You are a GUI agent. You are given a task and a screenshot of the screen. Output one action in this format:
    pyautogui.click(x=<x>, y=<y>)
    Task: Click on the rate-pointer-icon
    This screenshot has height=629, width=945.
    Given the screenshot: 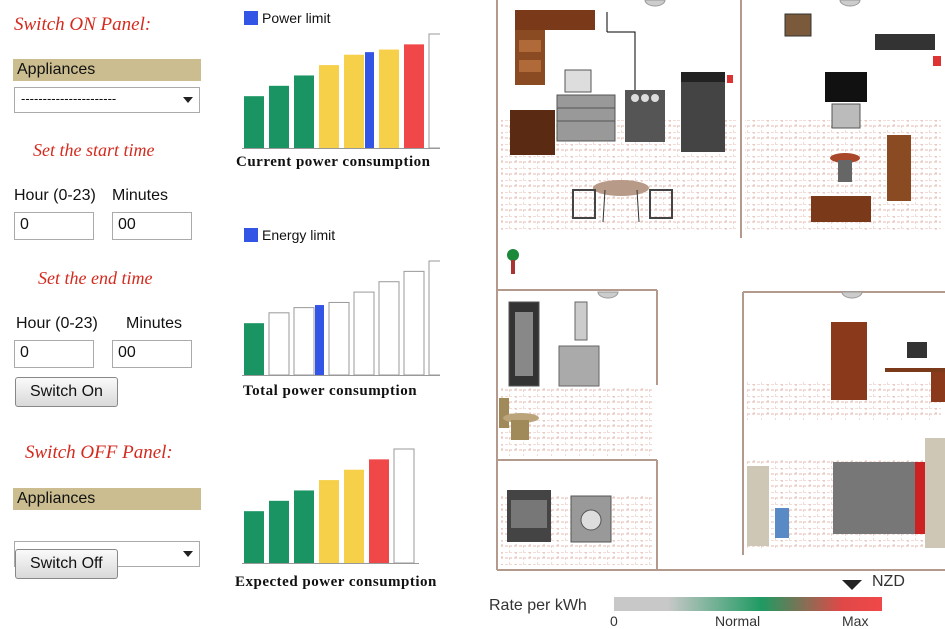 What is the action you would take?
    pyautogui.click(x=852, y=585)
    